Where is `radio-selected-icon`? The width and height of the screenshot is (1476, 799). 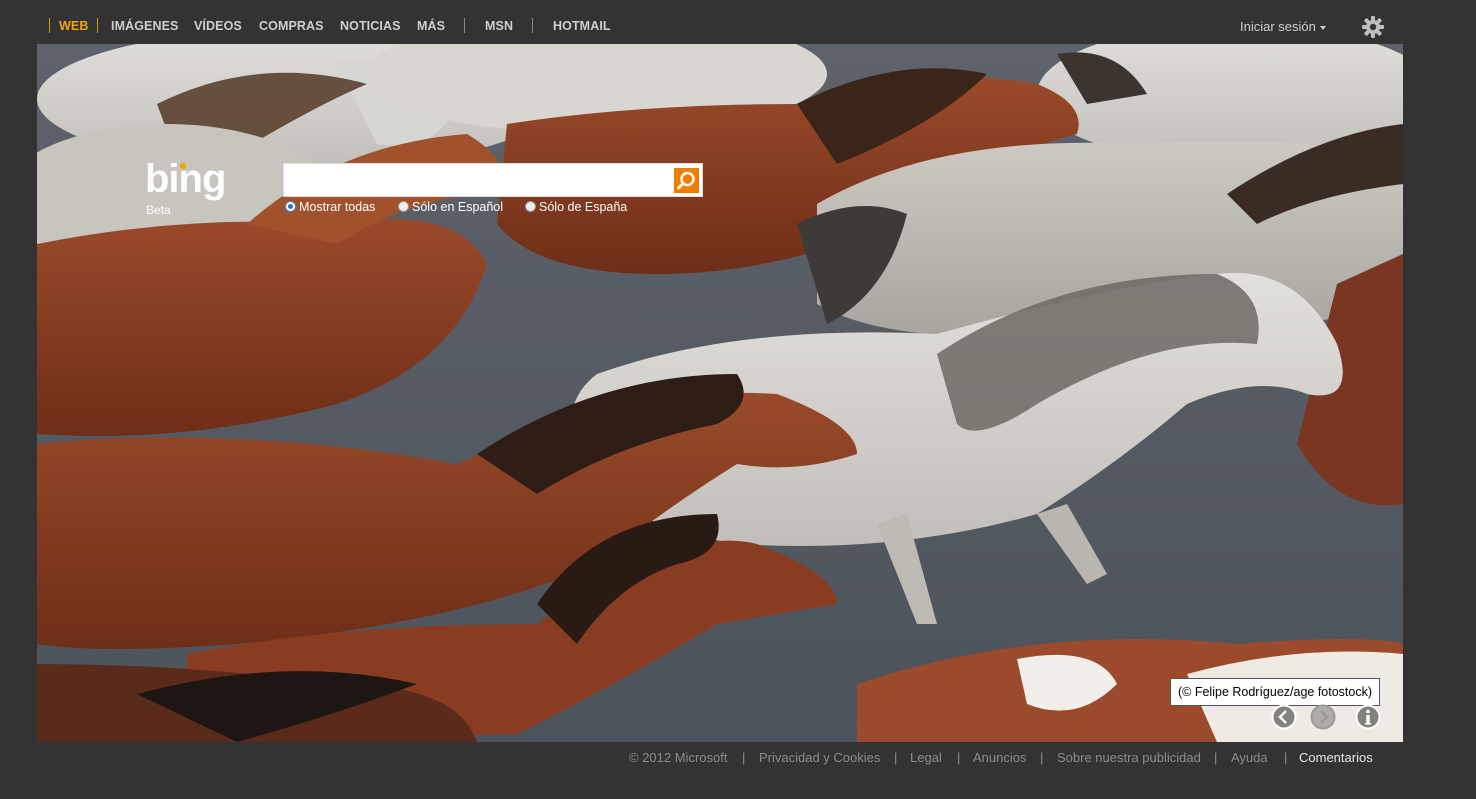 radio-selected-icon is located at coordinates (290, 206).